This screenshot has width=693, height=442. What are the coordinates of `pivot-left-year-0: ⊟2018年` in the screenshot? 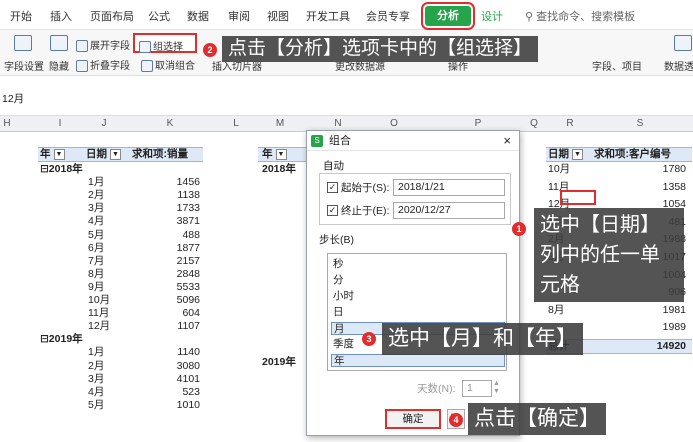 It's located at (61, 169).